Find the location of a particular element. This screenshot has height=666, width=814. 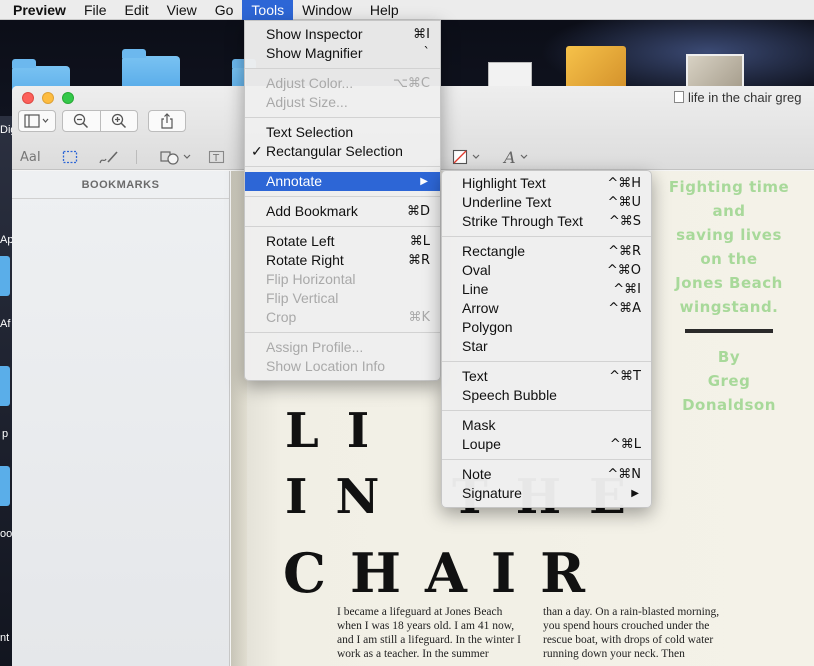

zoom-control is located at coordinates (100, 121).